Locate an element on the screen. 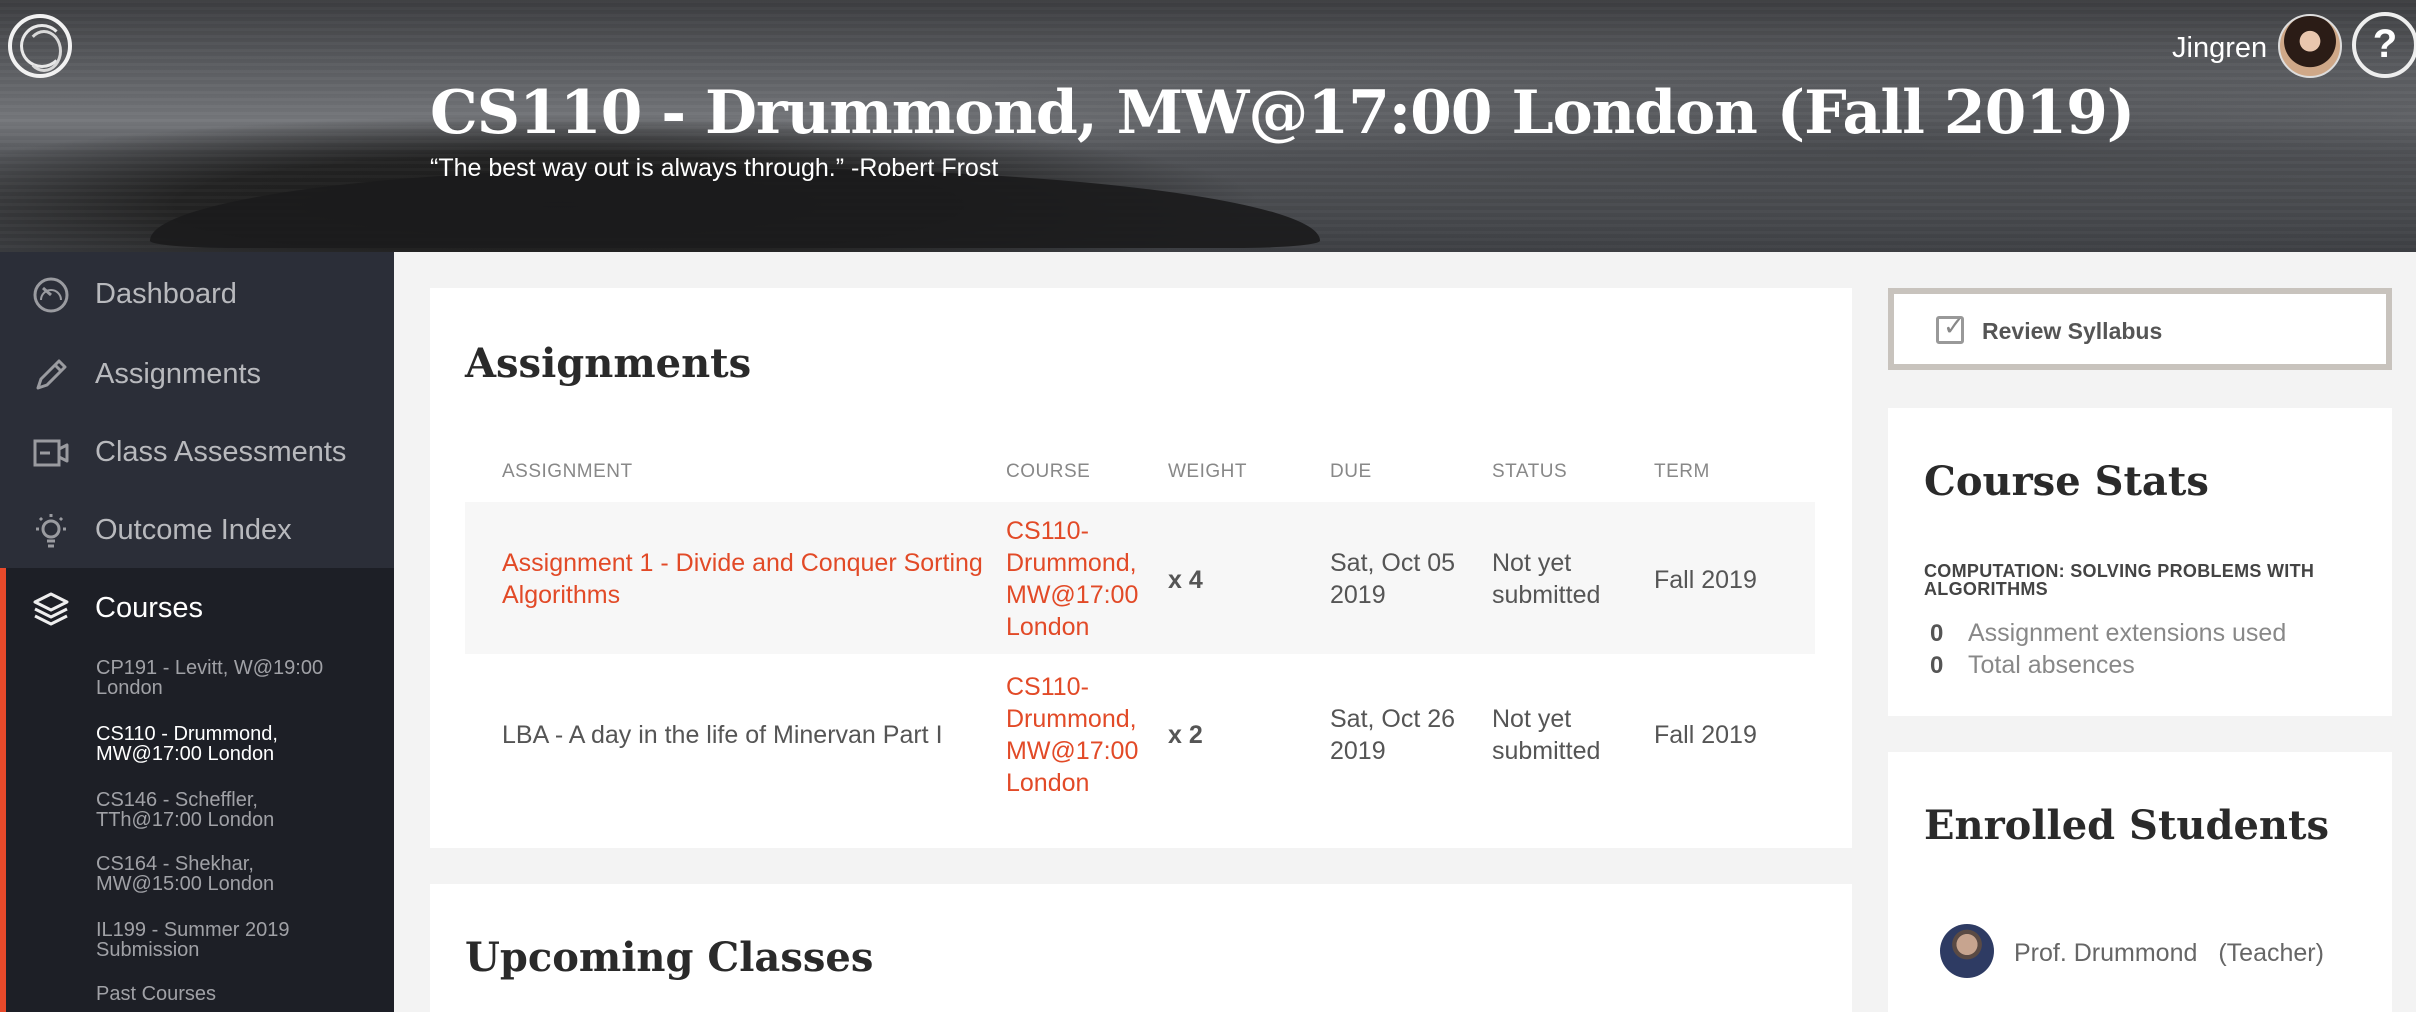  checkbox-edit-icon is located at coordinates (1950, 327).